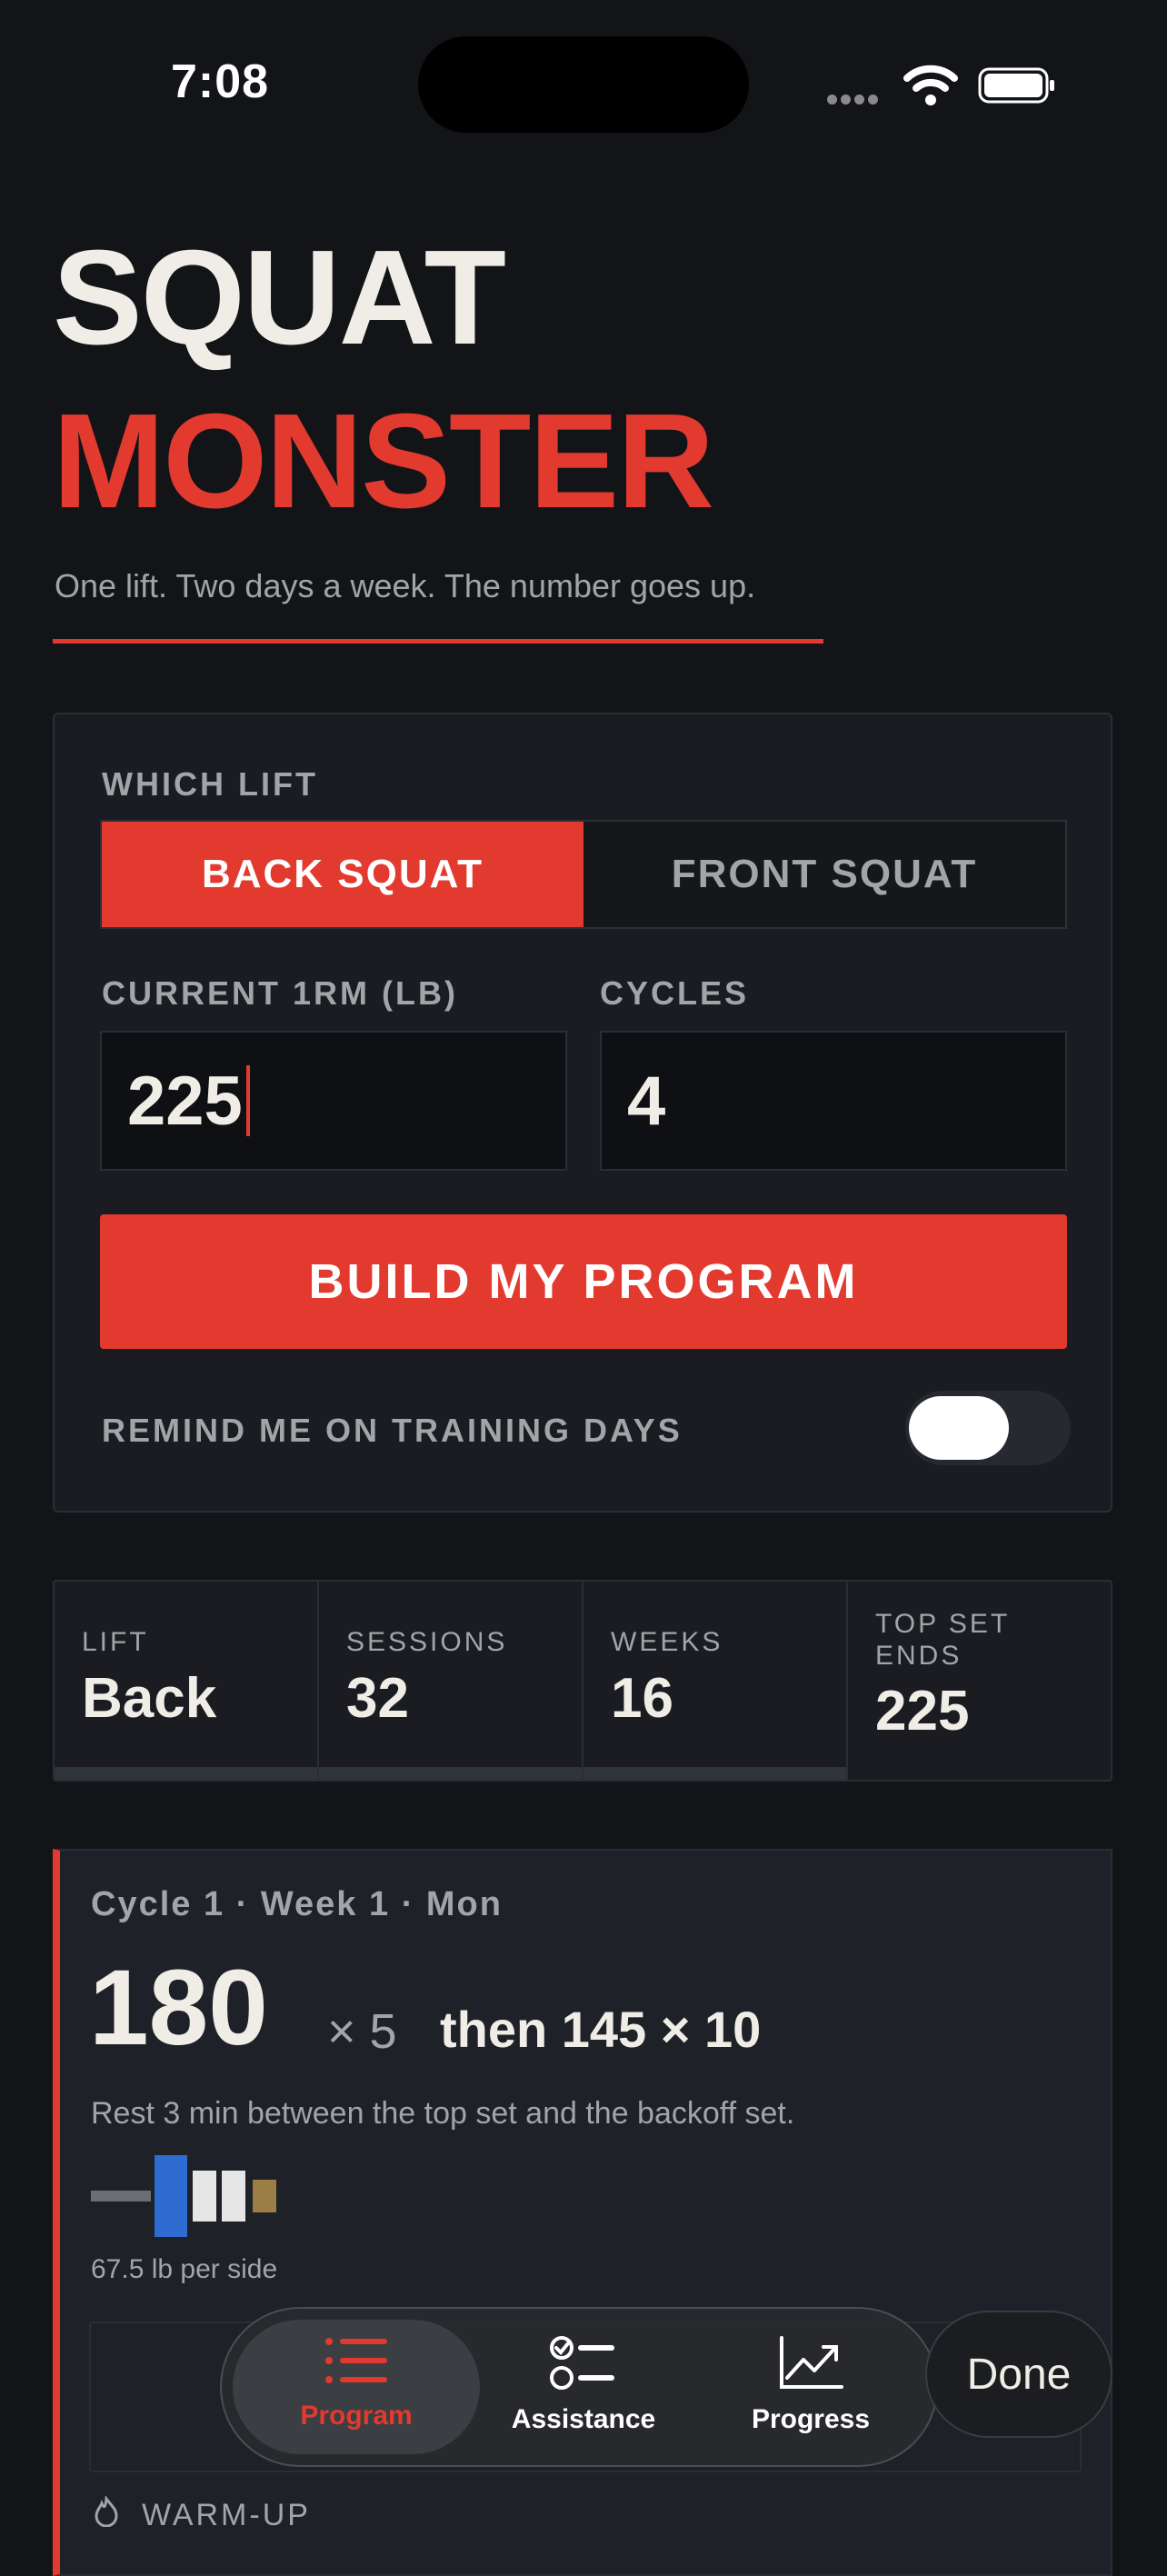 This screenshot has height=2576, width=1167. Describe the element at coordinates (922, 1711) in the screenshot. I see `stat-value: 225` at that location.